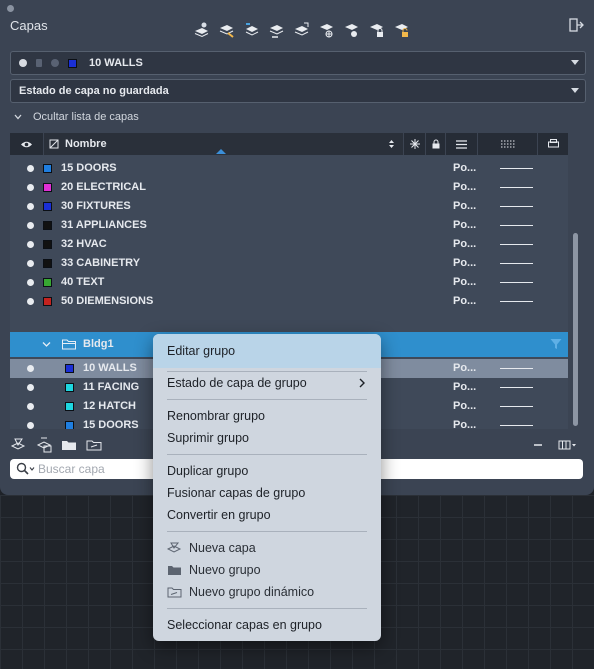  I want to click on unlock-layer-icon, so click(401, 29).